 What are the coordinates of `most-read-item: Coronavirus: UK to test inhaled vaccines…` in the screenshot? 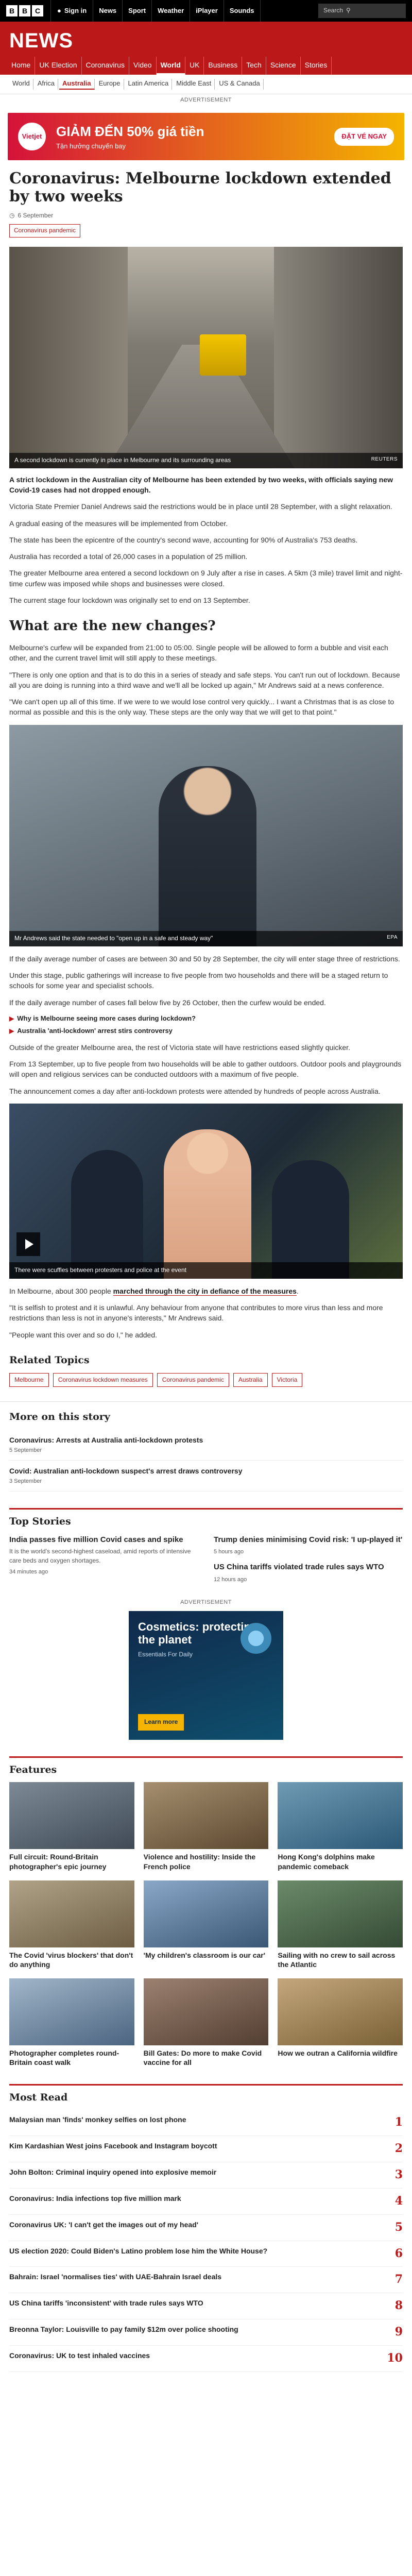 It's located at (206, 2359).